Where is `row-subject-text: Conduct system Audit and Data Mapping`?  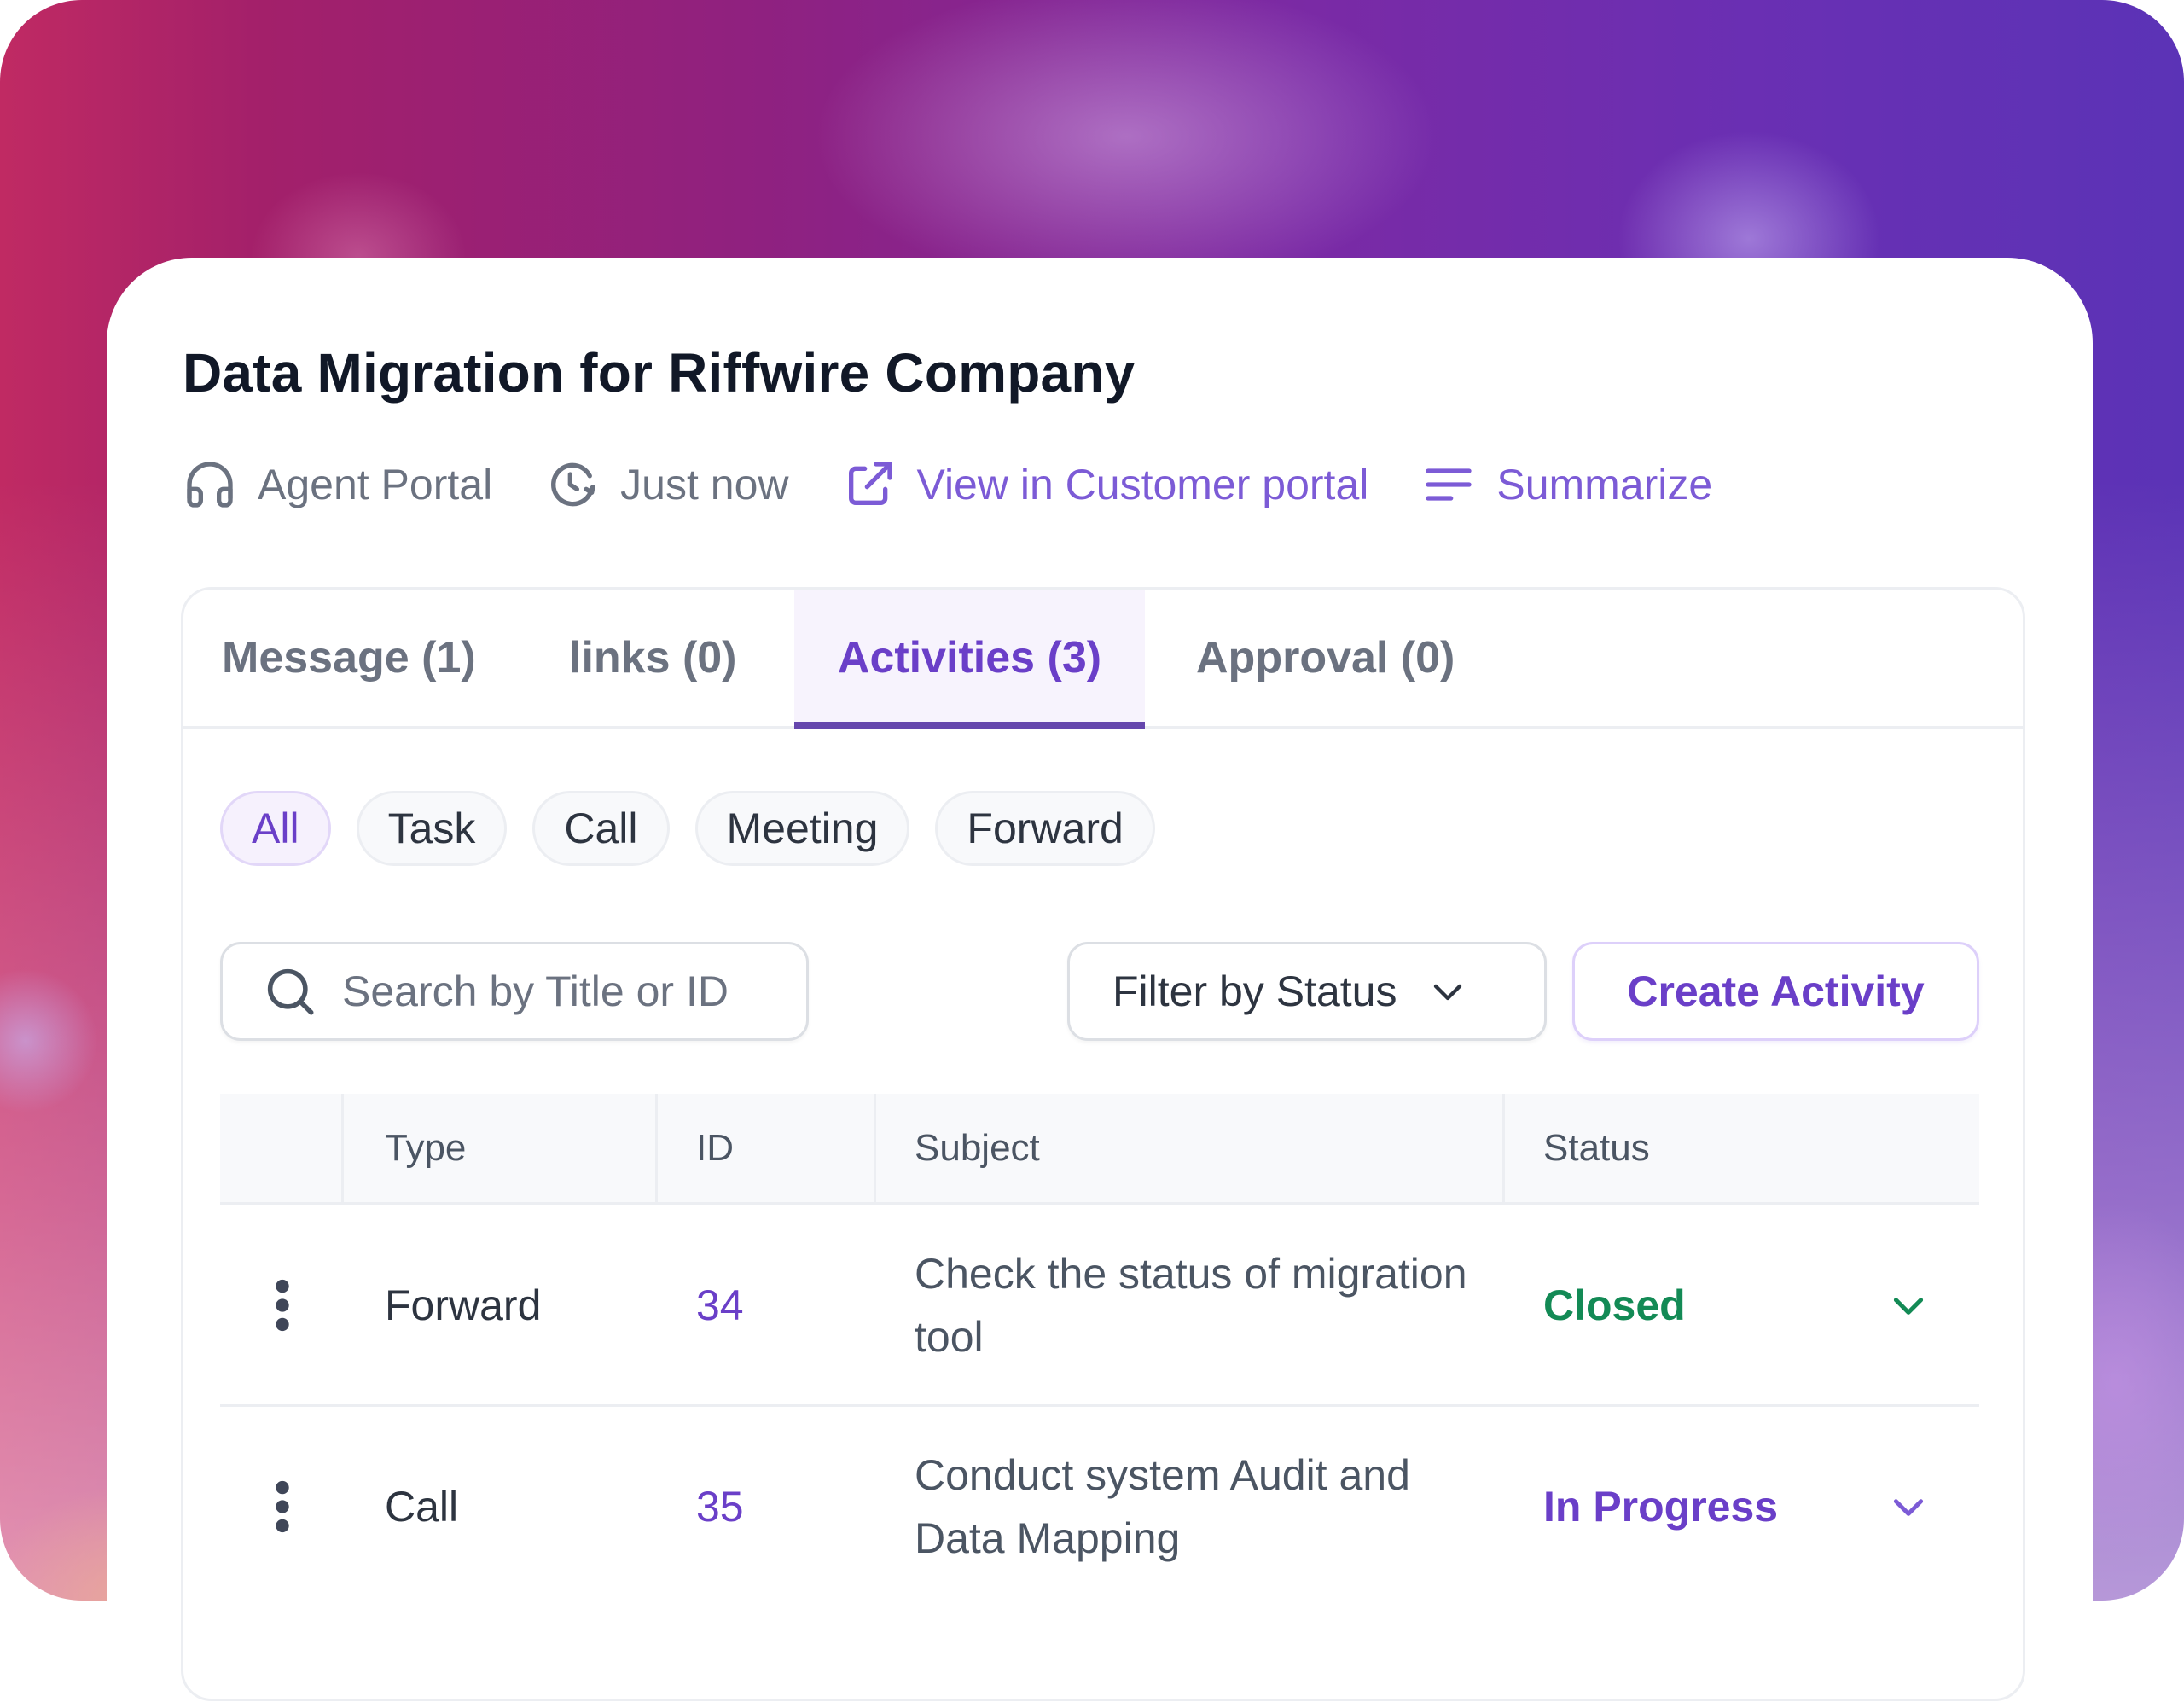 row-subject-text: Conduct system Audit and Data Mapping is located at coordinates (1162, 1506).